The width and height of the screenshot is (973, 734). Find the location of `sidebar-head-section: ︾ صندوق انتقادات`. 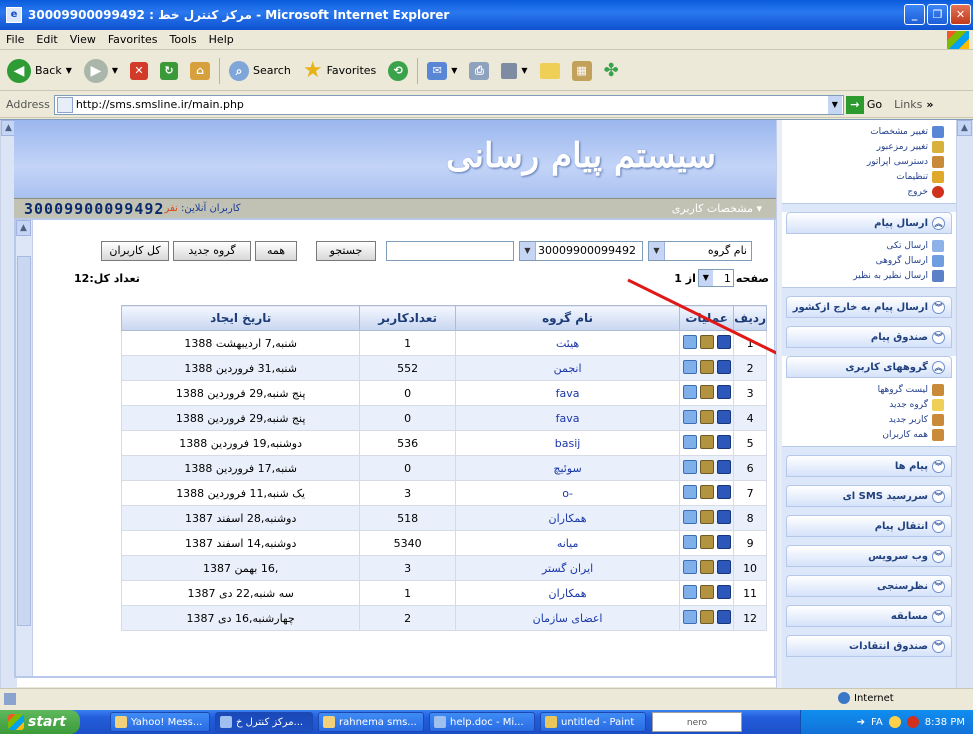

sidebar-head-section: ︾ صندوق انتقادات is located at coordinates (869, 646).